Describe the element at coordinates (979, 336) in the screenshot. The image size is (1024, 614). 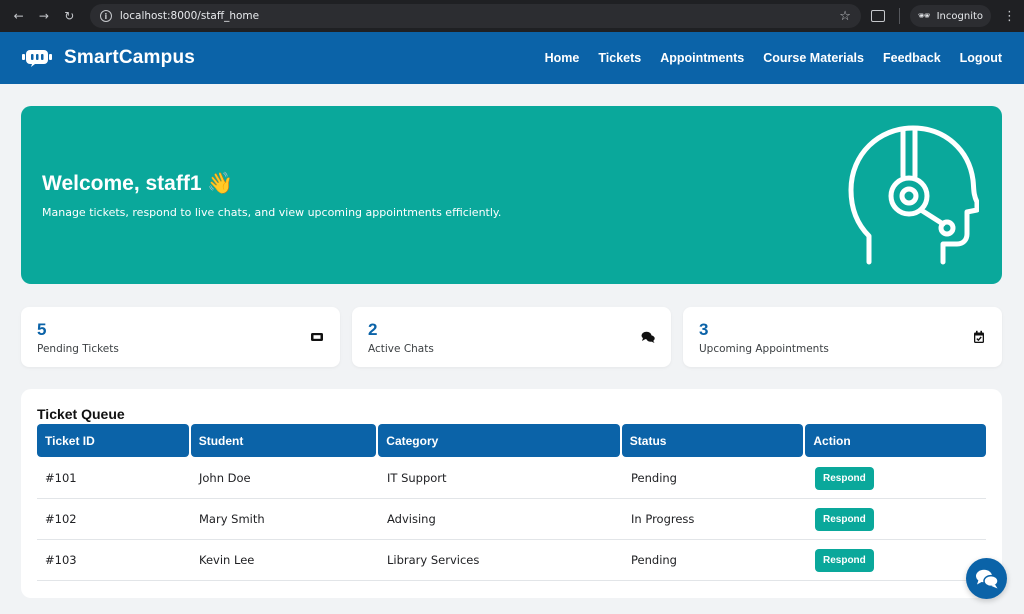
I see `calendar-icon` at that location.